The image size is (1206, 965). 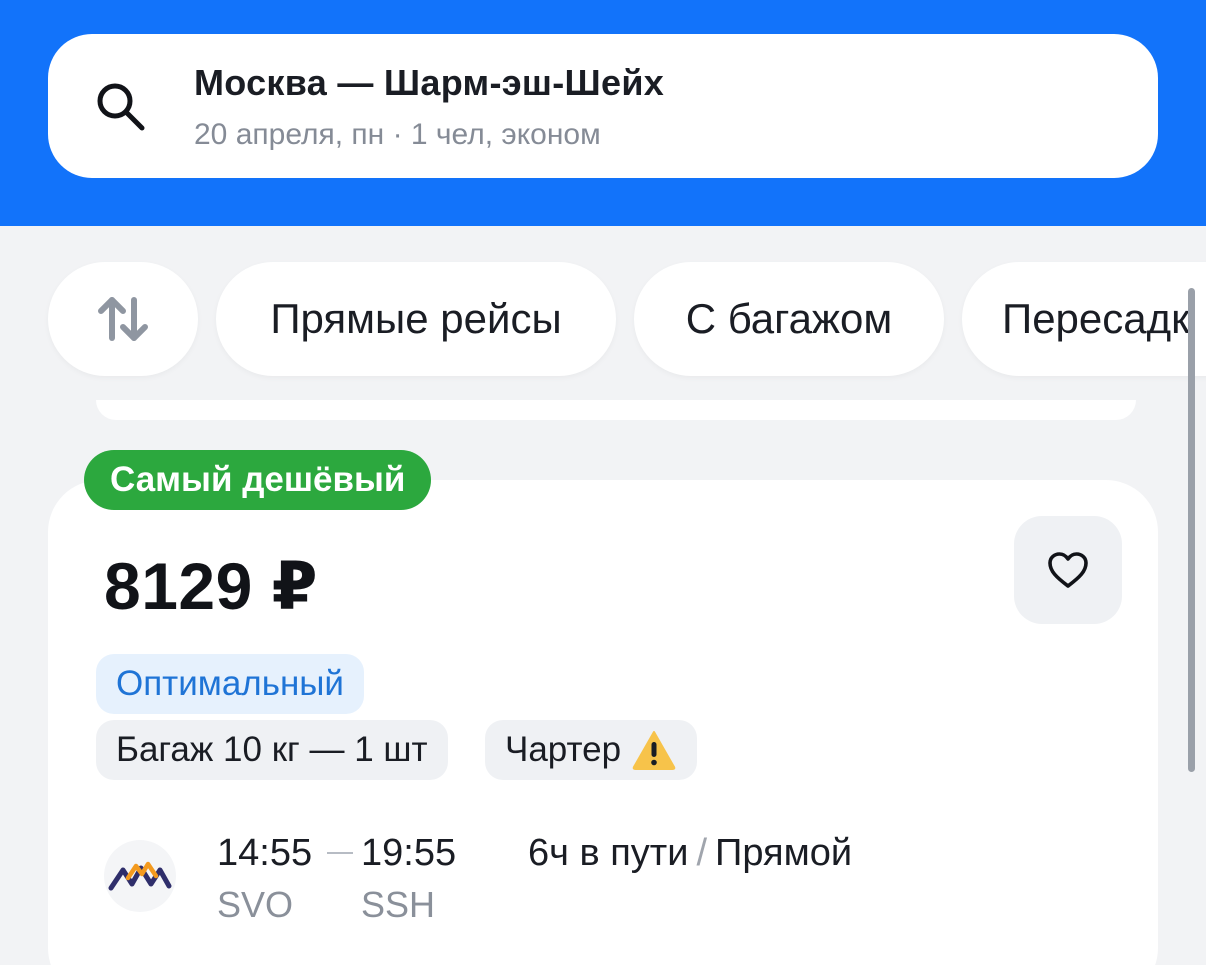 I want to click on baggage-tag: Багаж 10 кг — 1 шт, so click(x=272, y=750).